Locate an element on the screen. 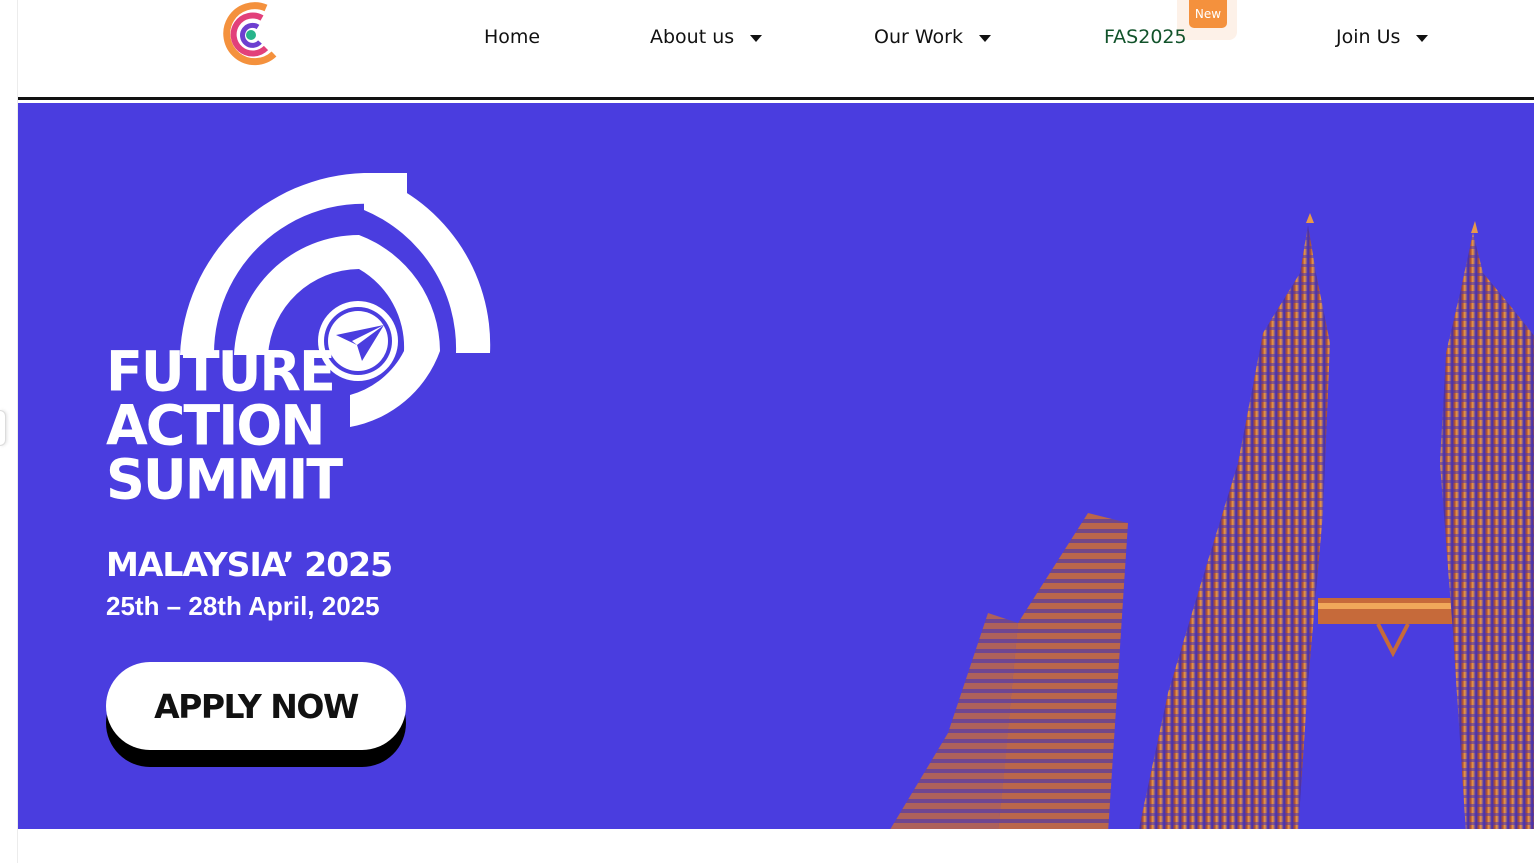 This screenshot has height=863, width=1534. nav-home-label: Home is located at coordinates (512, 37).